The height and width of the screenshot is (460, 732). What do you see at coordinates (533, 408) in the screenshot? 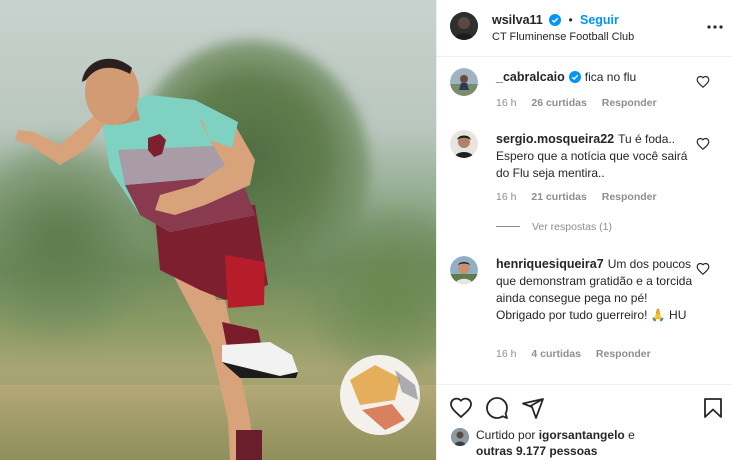
I see `share-icon` at bounding box center [533, 408].